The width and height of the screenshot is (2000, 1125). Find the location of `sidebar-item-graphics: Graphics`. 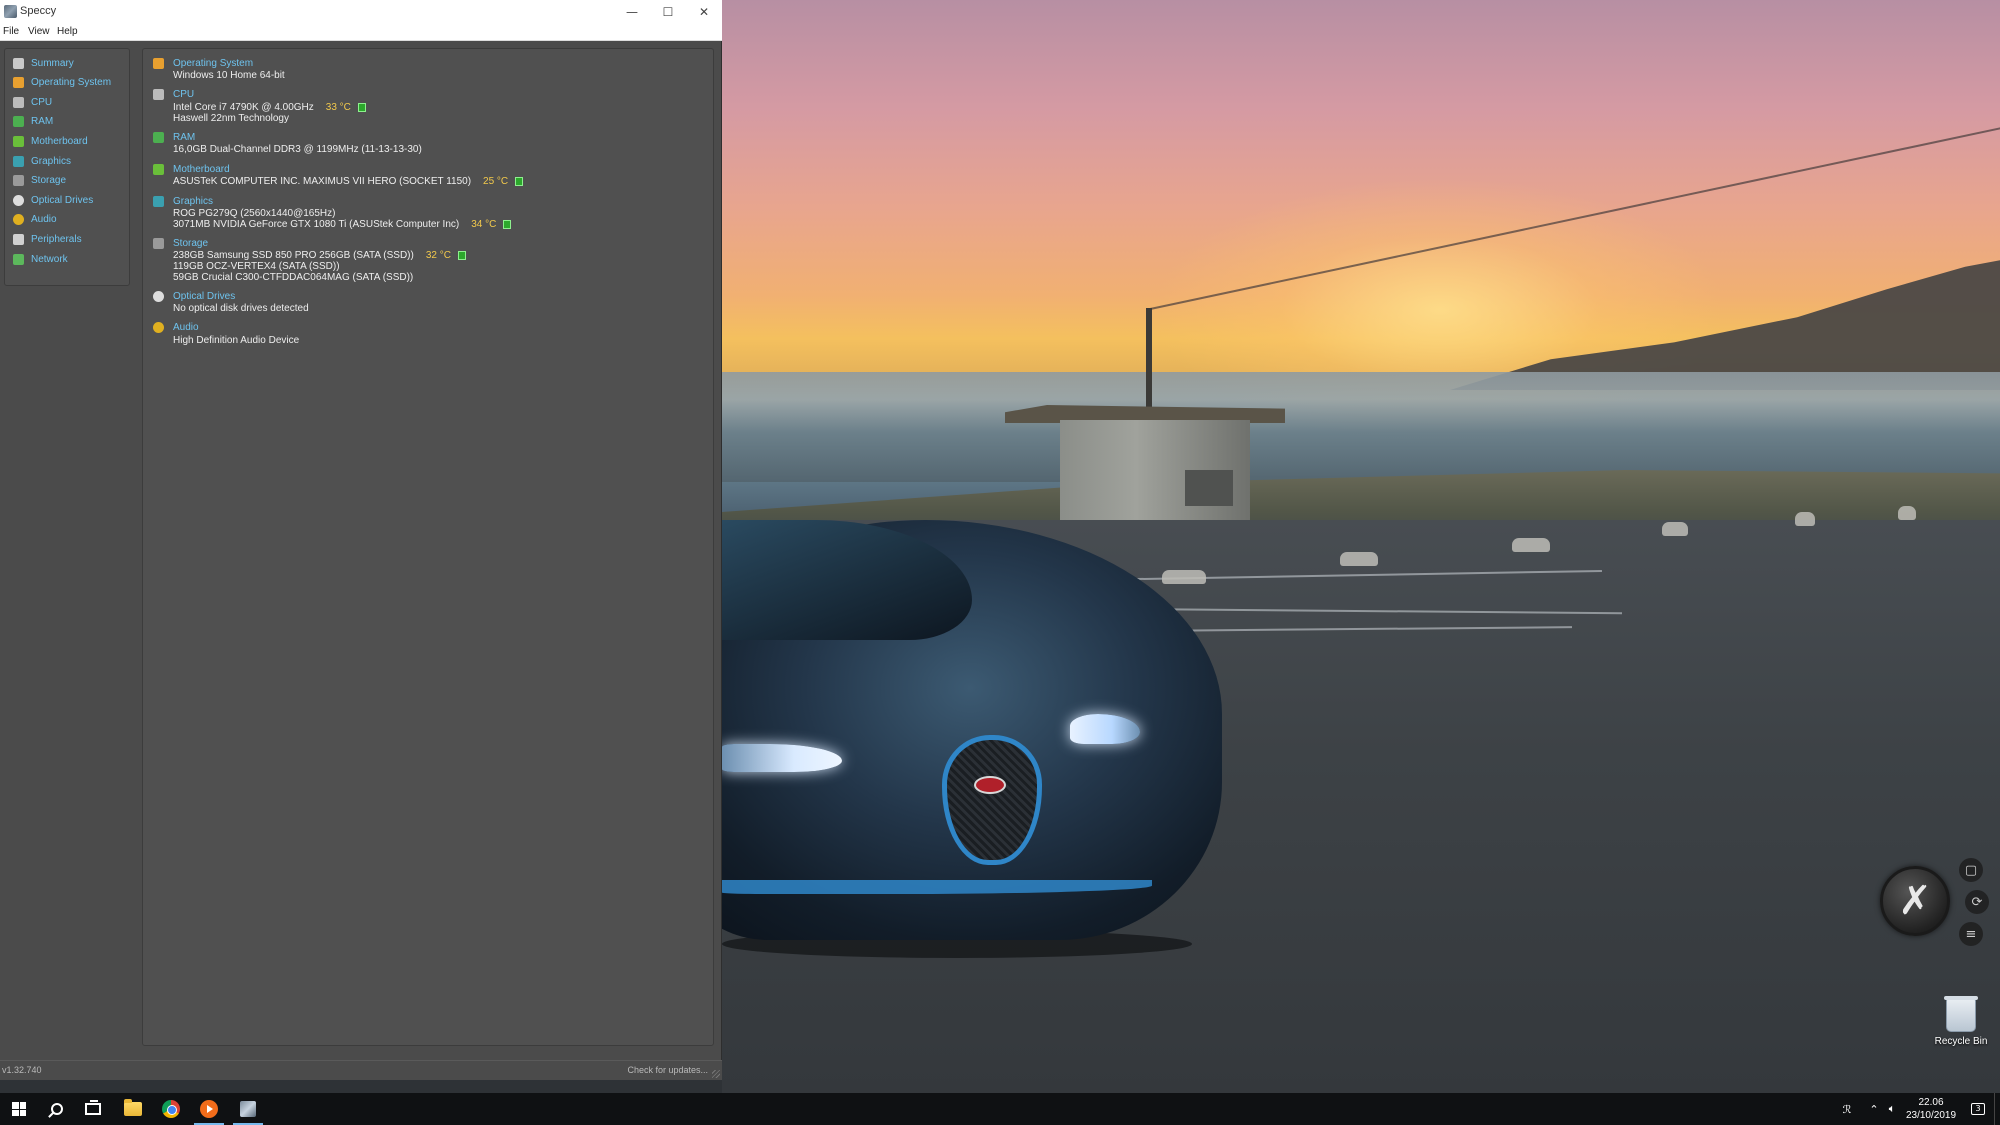

sidebar-item-graphics: Graphics is located at coordinates (42, 161).